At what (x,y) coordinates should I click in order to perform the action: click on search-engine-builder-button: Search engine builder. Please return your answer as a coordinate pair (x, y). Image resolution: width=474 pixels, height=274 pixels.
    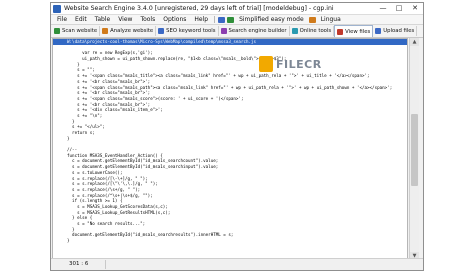
    Looking at the image, I should click on (254, 31).